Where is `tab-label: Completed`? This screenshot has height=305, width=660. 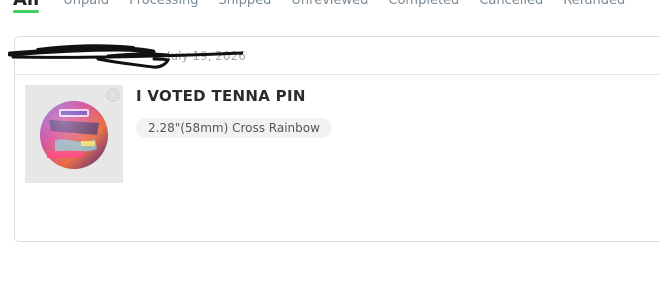
tab-label: Completed is located at coordinates (424, 4).